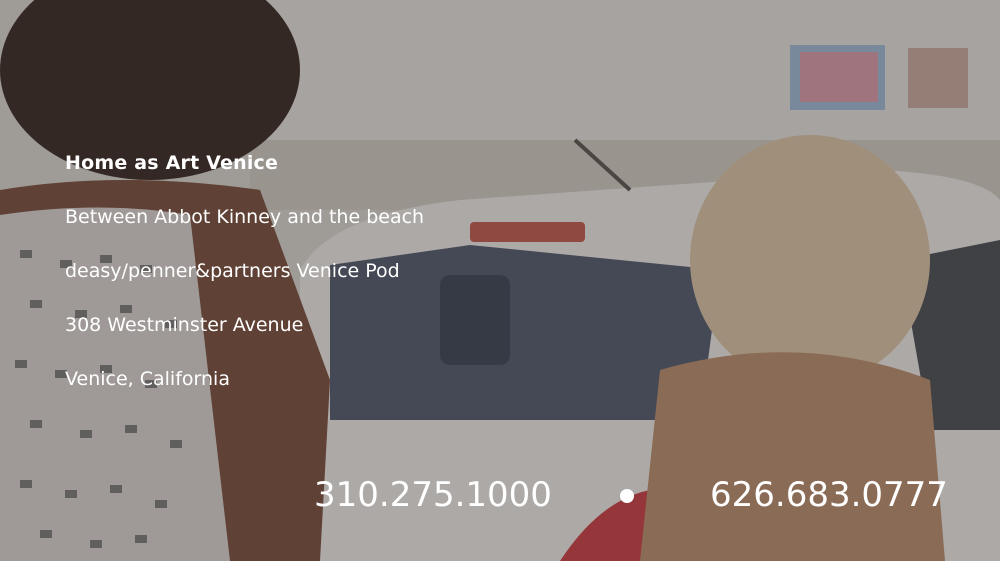 The width and height of the screenshot is (1000, 561). I want to click on venue-title: Home as Art Venice, so click(172, 163).